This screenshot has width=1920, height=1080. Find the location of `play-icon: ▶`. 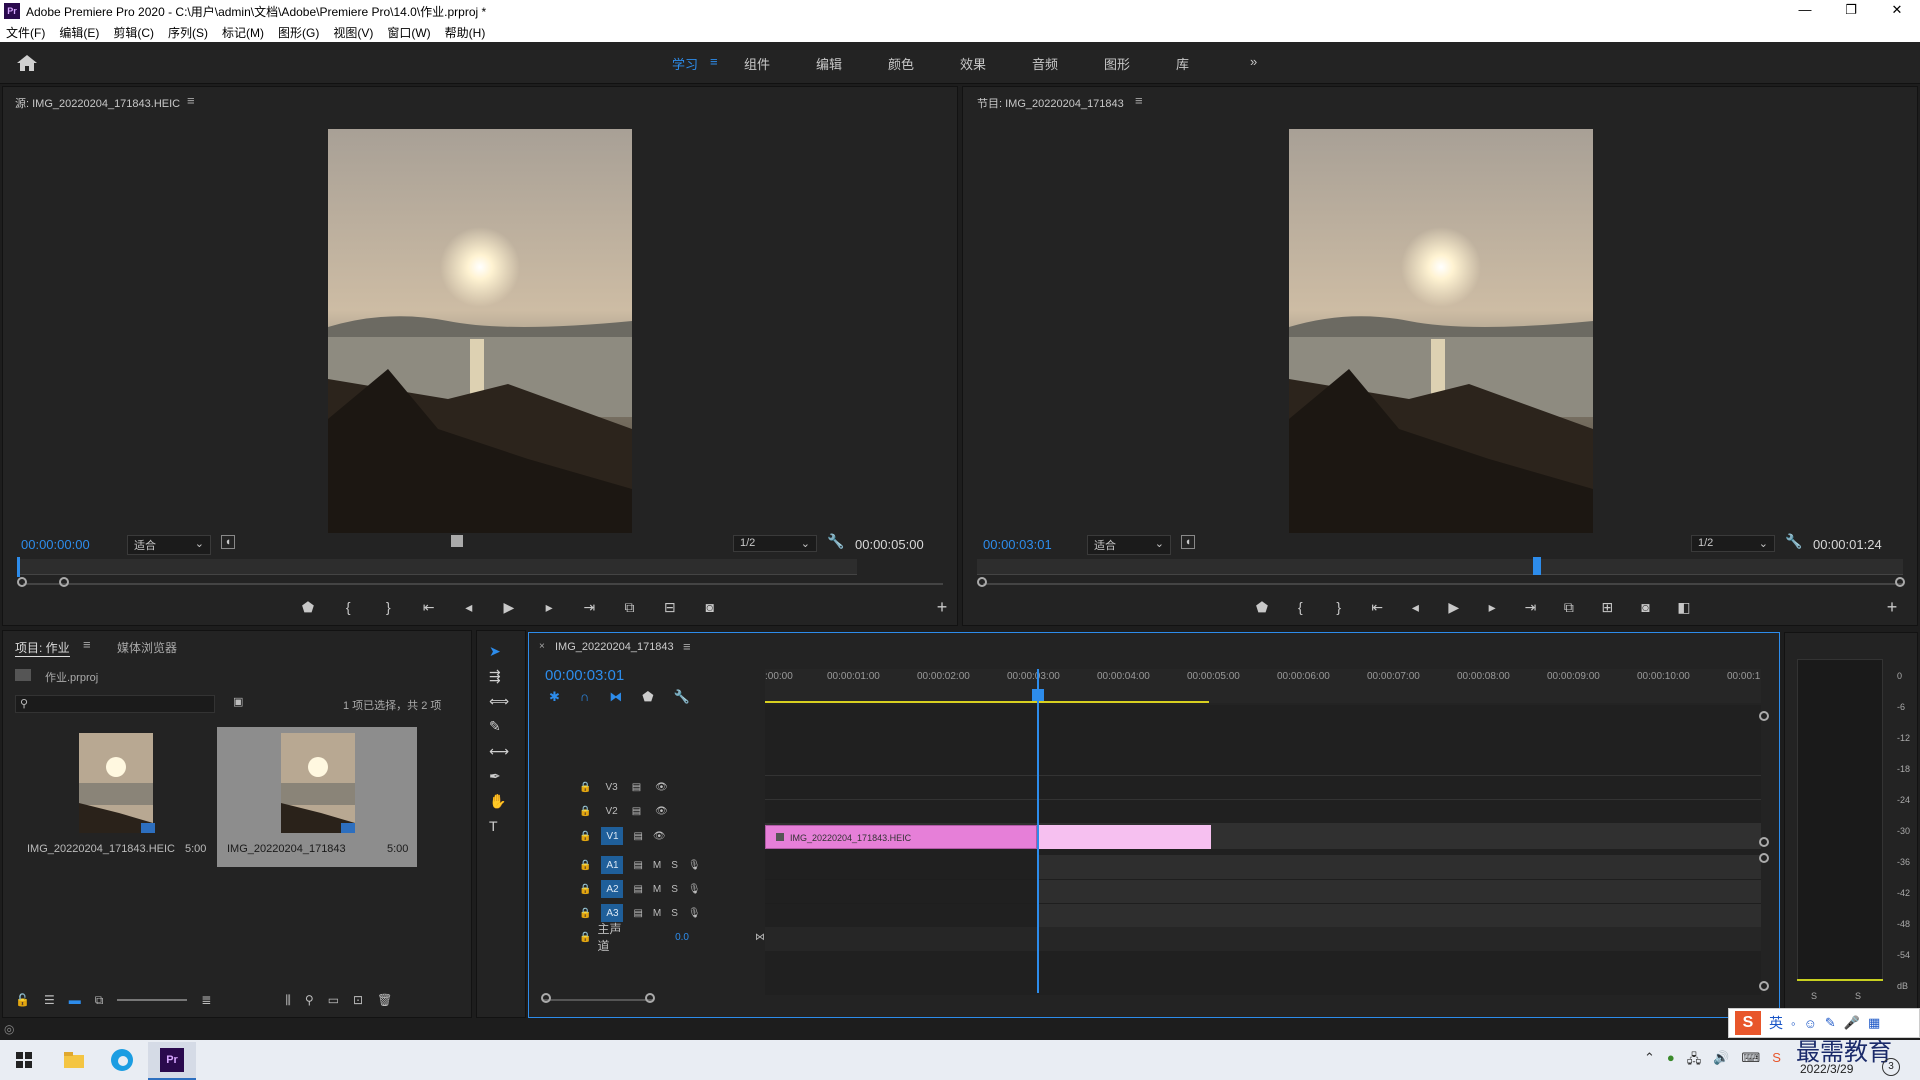

play-icon: ▶ is located at coordinates (1454, 607).